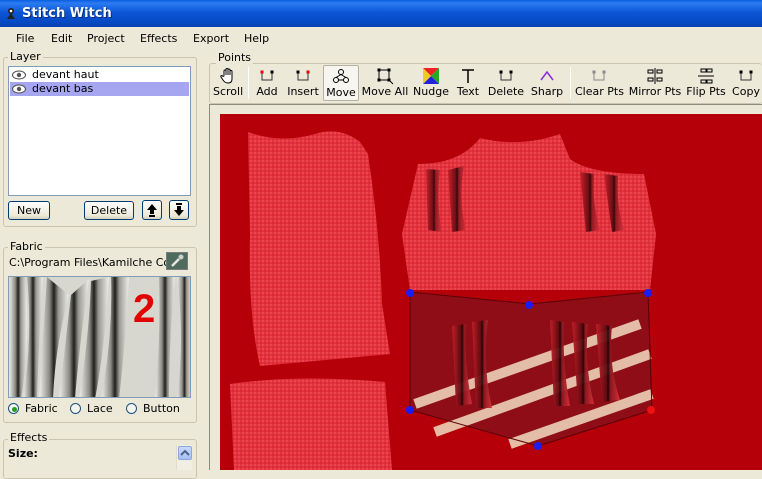  Describe the element at coordinates (29, 437) in the screenshot. I see `effects-group-label: Effects` at that location.